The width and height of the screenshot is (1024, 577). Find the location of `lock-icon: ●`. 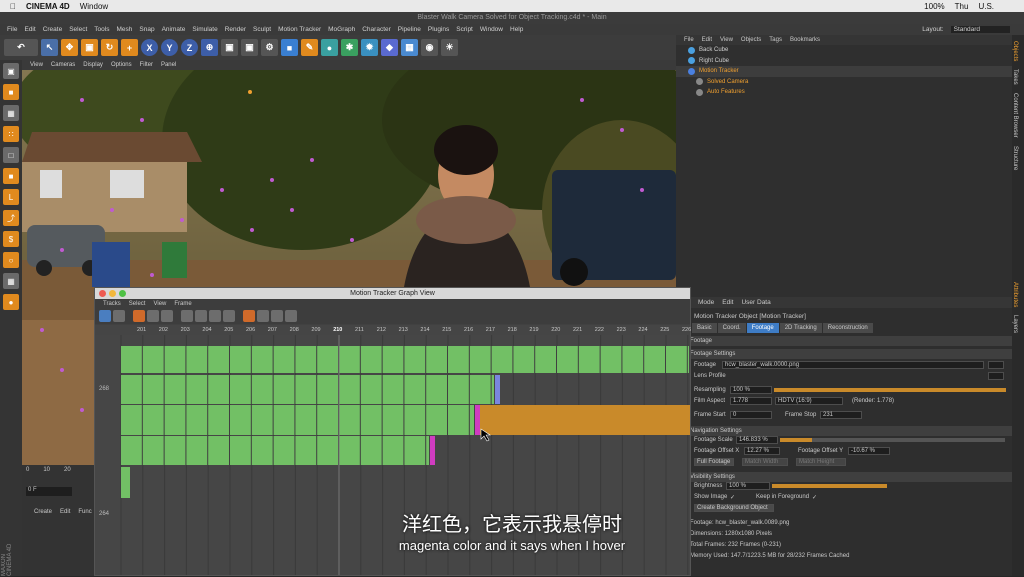

lock-icon: ● is located at coordinates (11, 302).